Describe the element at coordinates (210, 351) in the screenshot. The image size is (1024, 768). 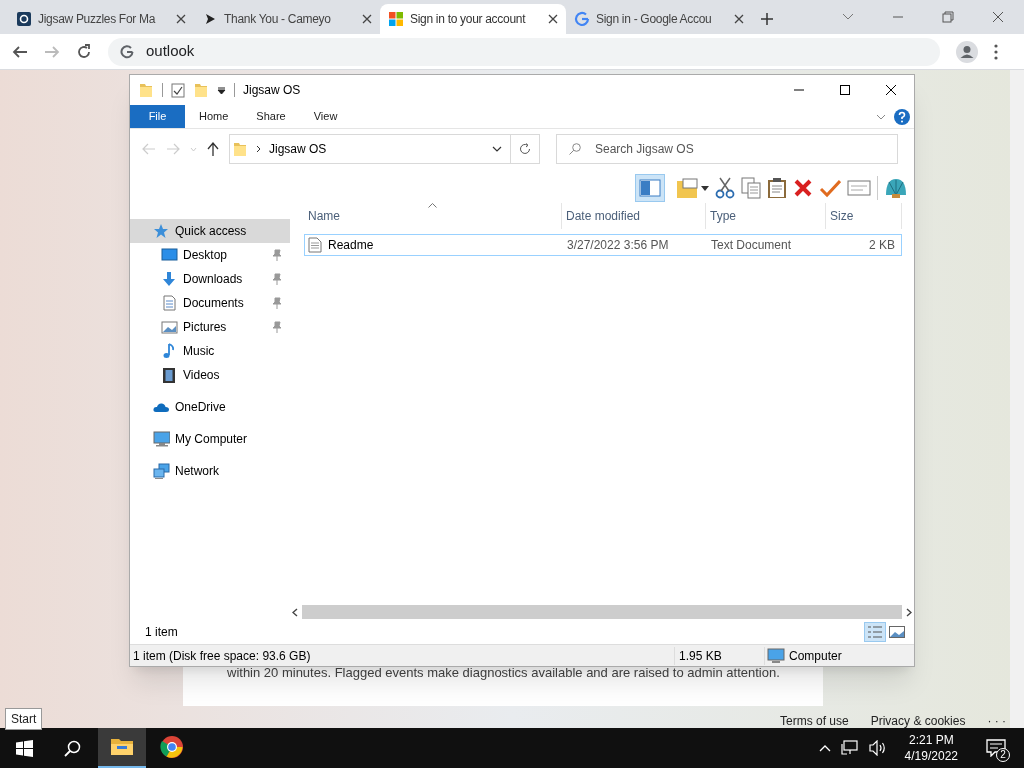
I see `nav-item: Music` at that location.